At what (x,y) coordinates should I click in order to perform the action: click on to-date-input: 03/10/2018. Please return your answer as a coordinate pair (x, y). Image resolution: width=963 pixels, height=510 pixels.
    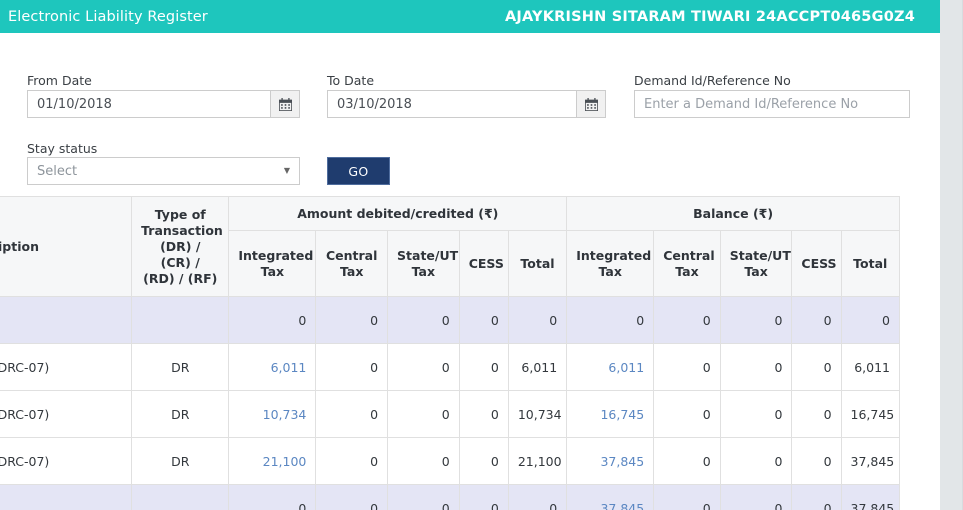
    Looking at the image, I should click on (466, 104).